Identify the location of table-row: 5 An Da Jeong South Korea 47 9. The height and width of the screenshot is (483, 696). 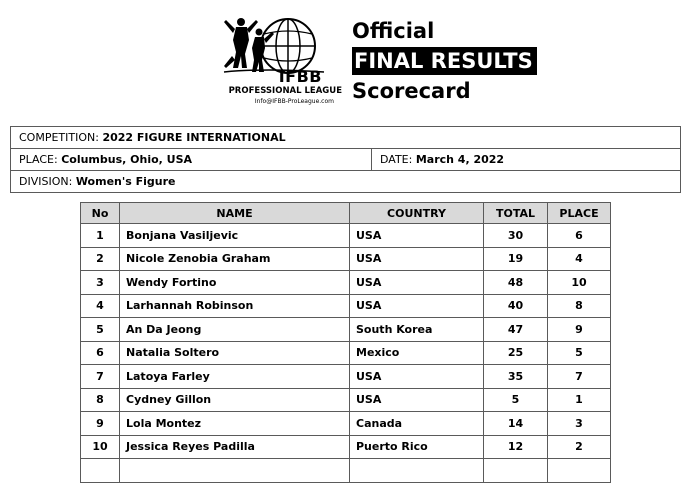
(345, 329).